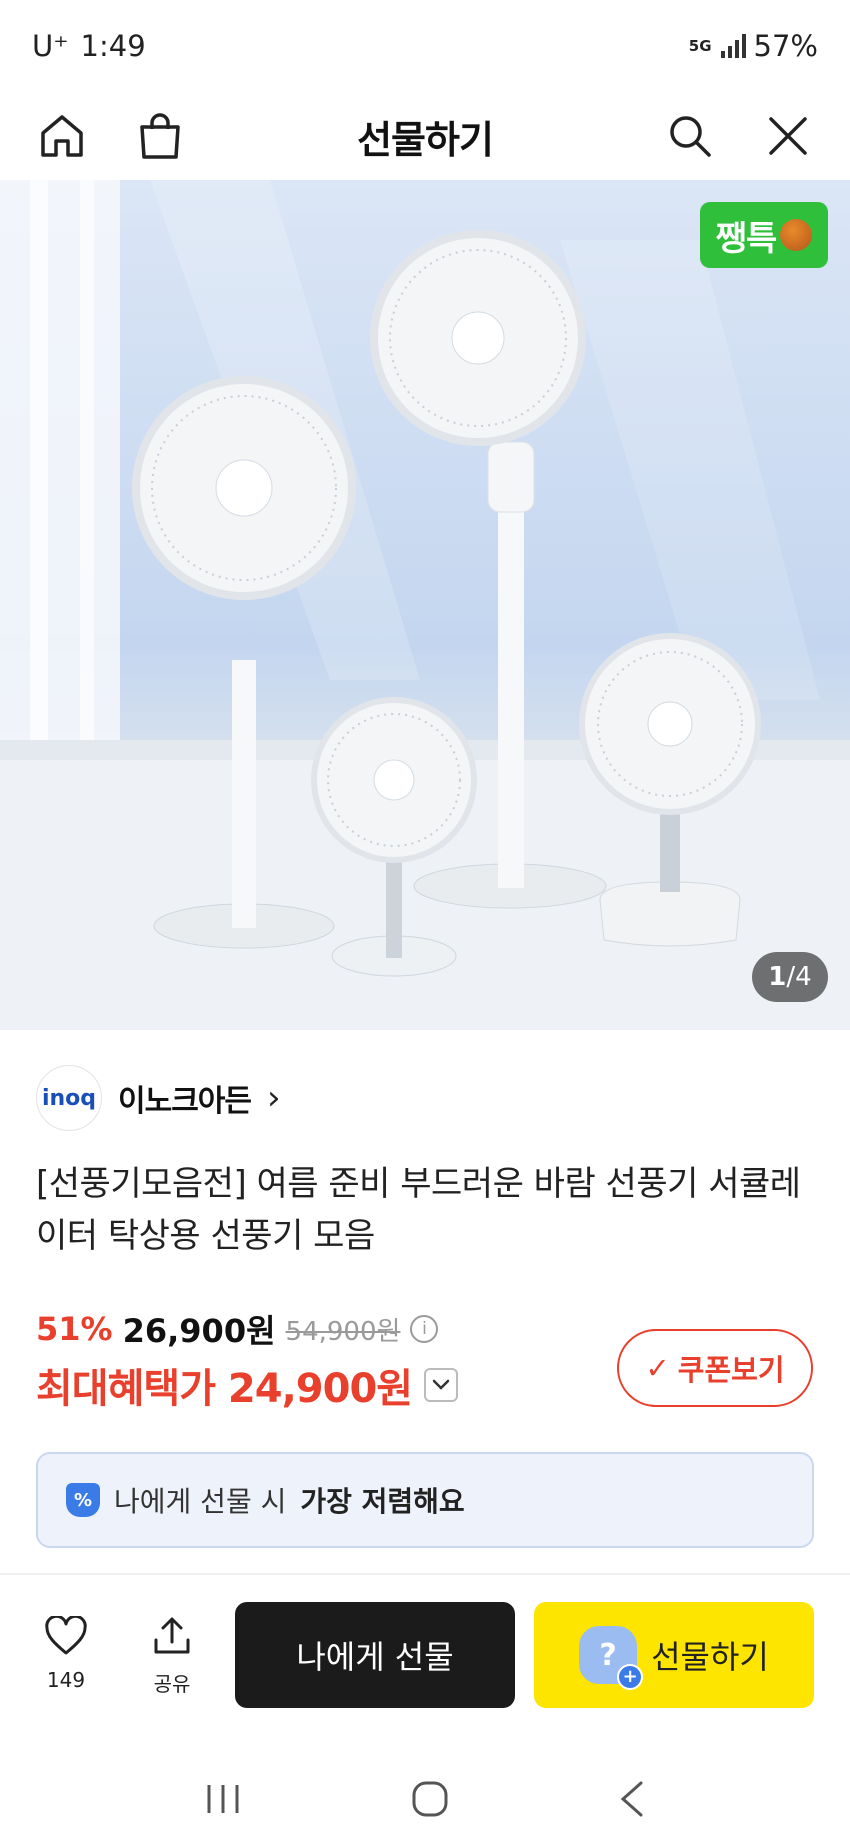 The image size is (850, 1841). I want to click on bottom-action-bar: 149 공유 나에게 선물 ? + 선물하기, so click(425, 1666).